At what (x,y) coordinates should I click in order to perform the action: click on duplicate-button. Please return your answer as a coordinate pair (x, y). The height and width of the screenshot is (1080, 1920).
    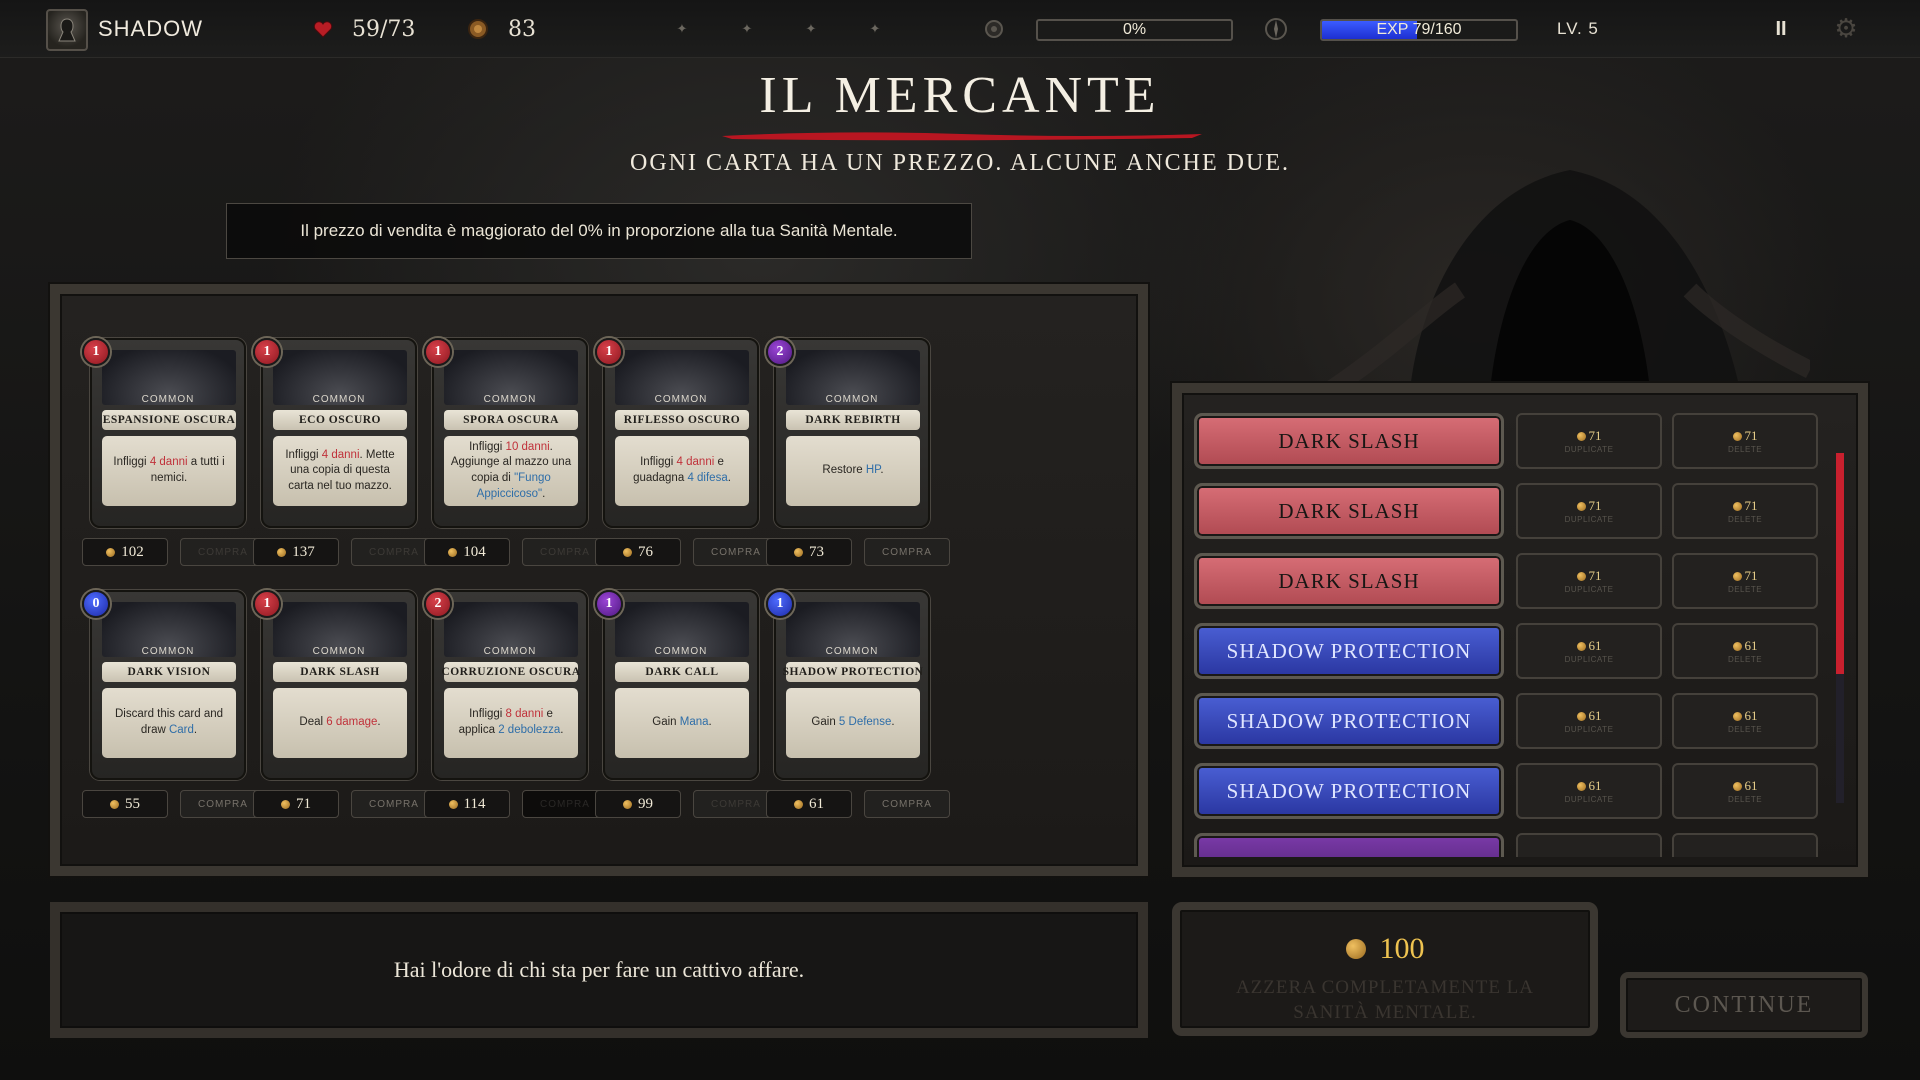
    Looking at the image, I should click on (1589, 845).